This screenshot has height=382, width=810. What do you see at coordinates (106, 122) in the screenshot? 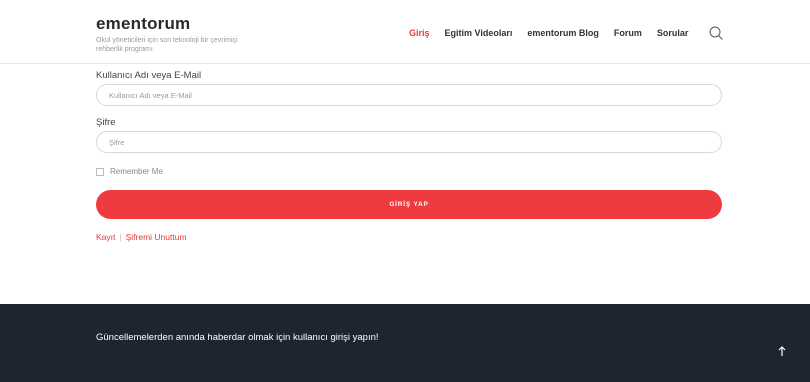
I see `password-label: Şifre` at bounding box center [106, 122].